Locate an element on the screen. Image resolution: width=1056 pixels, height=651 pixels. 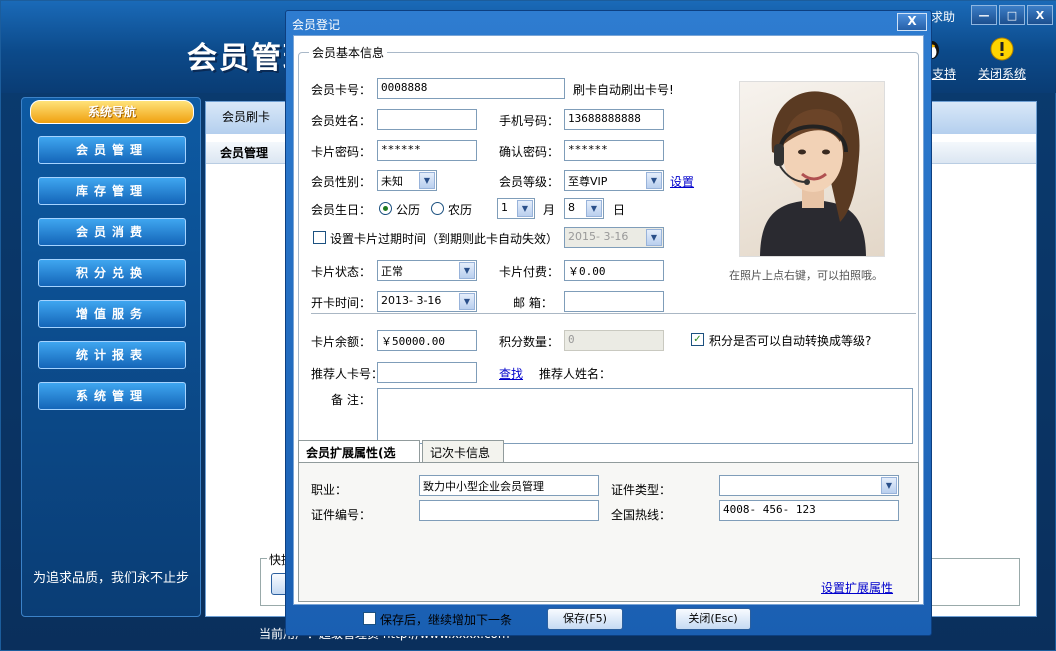
name-input is located at coordinates (427, 119).